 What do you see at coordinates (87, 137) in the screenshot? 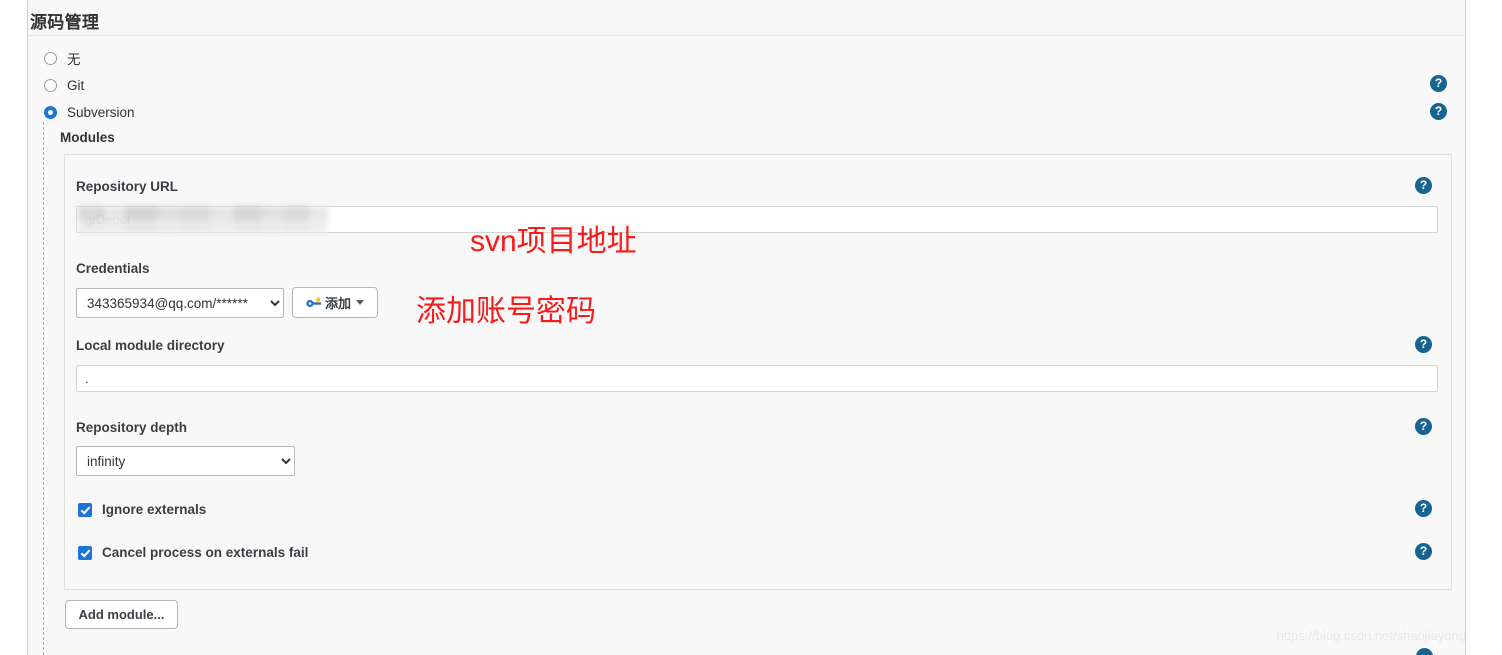
I see `modules-caption: Modules` at bounding box center [87, 137].